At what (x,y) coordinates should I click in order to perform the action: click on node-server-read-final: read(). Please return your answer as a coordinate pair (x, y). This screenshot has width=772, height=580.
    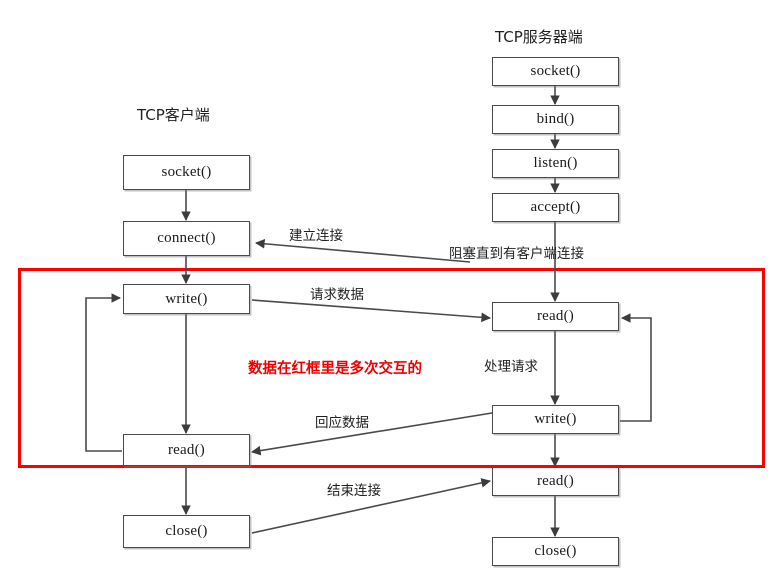
    Looking at the image, I should click on (555, 481).